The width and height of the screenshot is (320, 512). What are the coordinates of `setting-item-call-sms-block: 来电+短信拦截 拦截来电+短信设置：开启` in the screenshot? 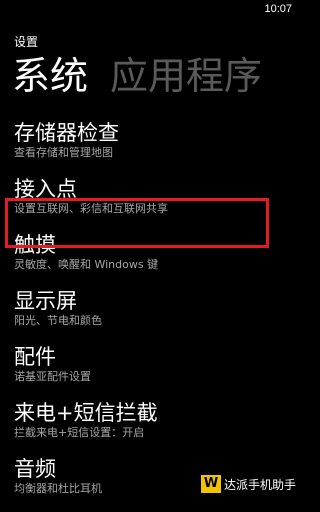 It's located at (150, 428).